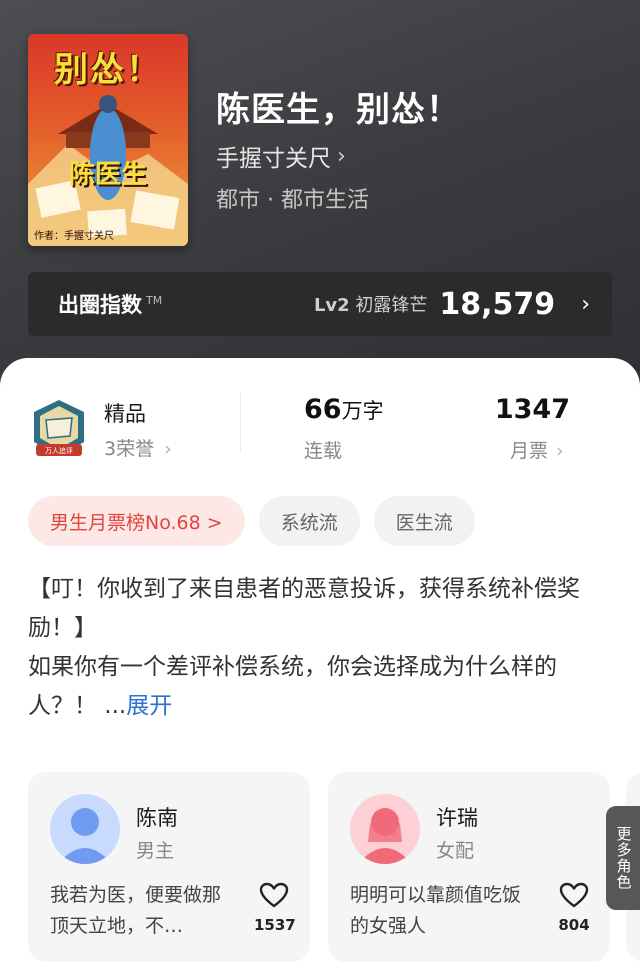  I want to click on cover-subtitle: 陈医生, so click(107, 175).